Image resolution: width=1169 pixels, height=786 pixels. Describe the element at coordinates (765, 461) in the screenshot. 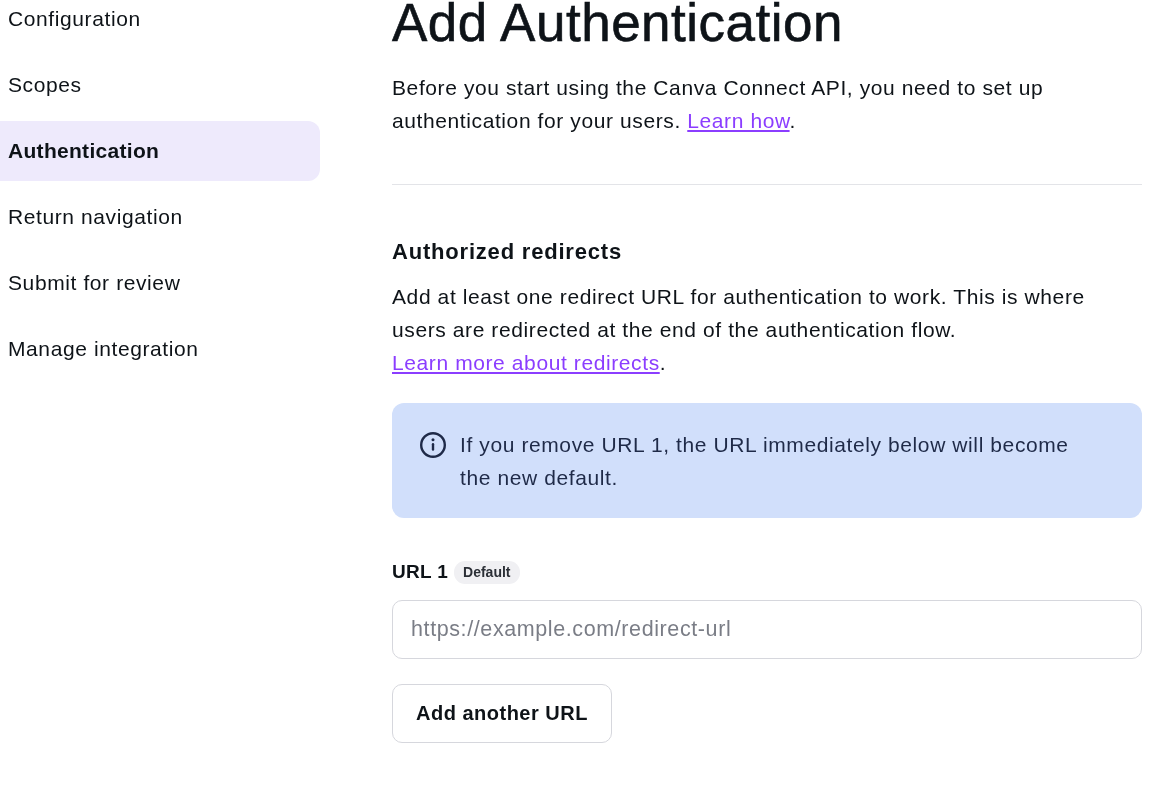

I see `info-text: If you remove URL 1, the URL immediately below will become the new default.` at that location.